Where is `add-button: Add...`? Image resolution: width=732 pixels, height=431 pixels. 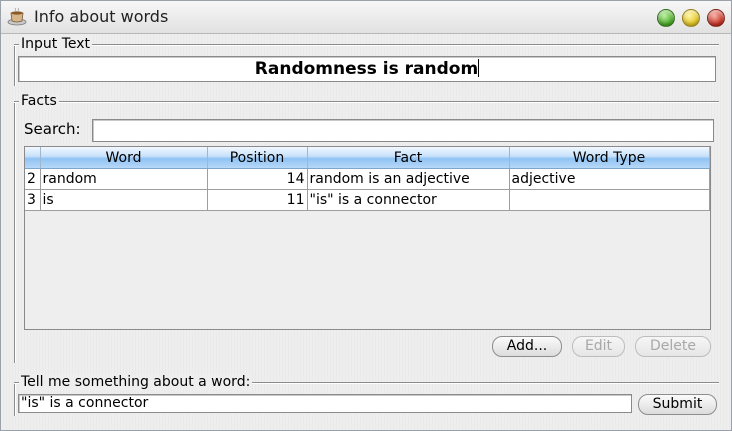 add-button: Add... is located at coordinates (527, 346).